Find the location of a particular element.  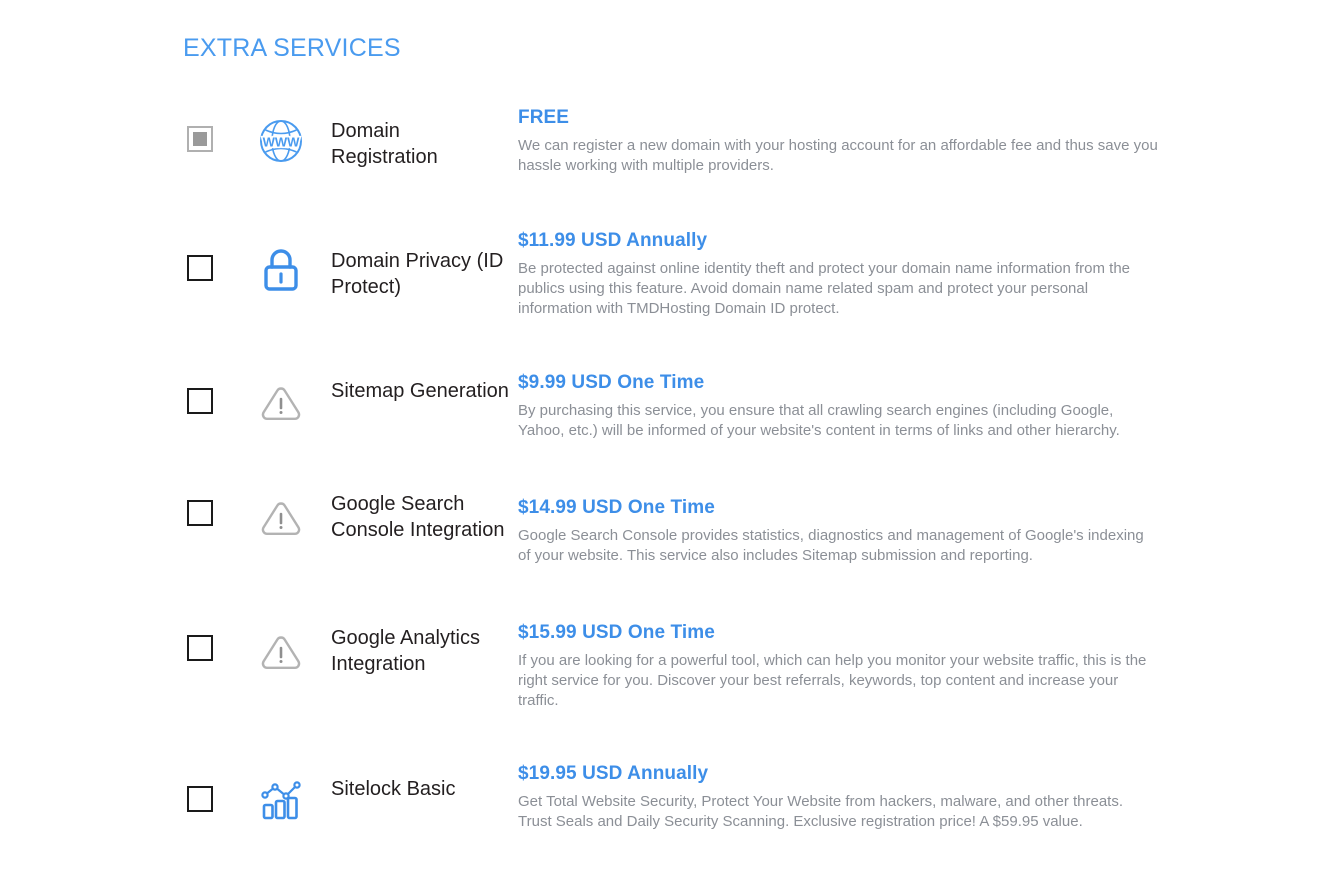

bar-chart-line-icon is located at coordinates (281, 801).